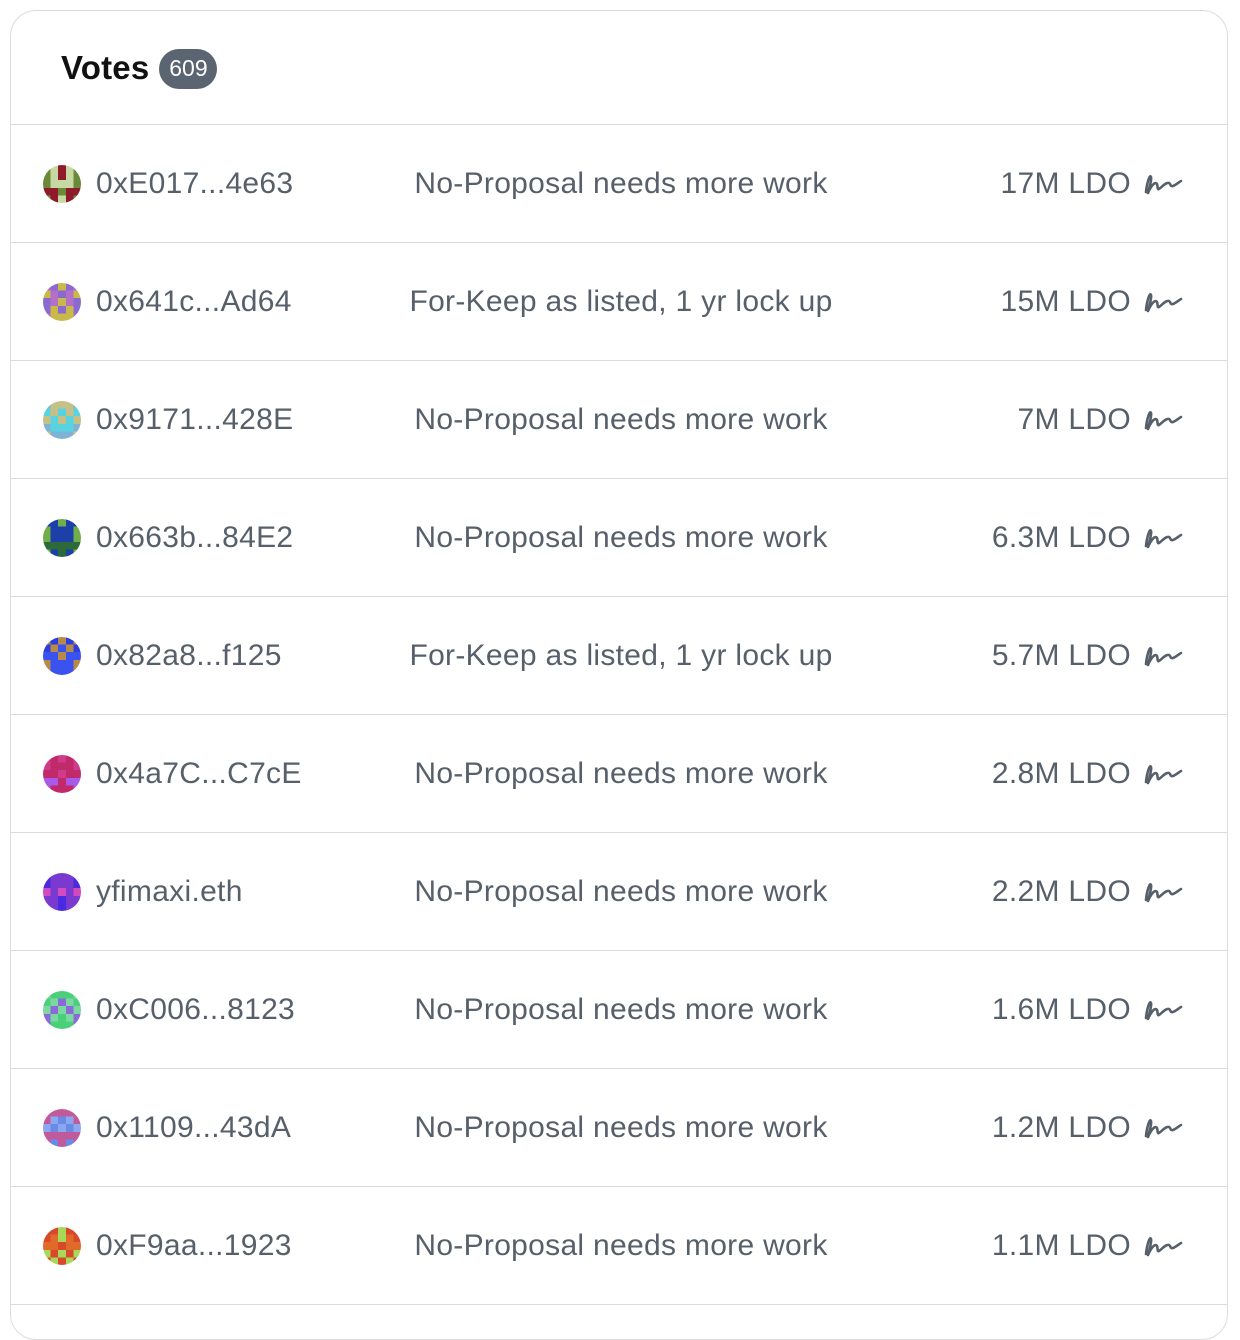 This screenshot has width=1240, height=1340. What do you see at coordinates (1061, 1009) in the screenshot?
I see `voting-power-value: 1.6M LDO` at bounding box center [1061, 1009].